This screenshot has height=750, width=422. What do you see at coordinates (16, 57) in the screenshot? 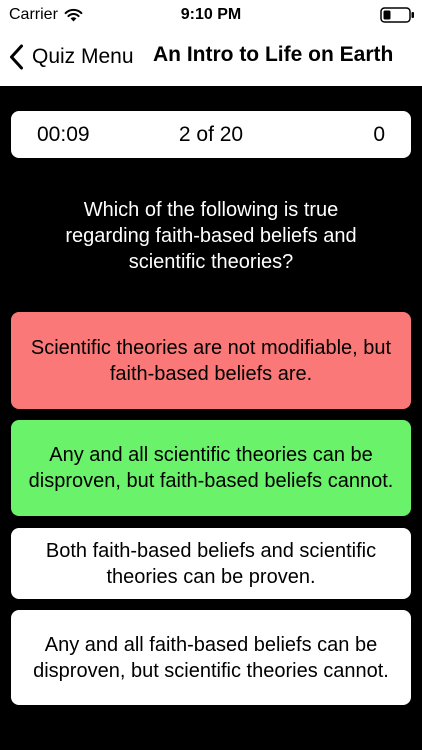
I see `chevron-left-icon` at bounding box center [16, 57].